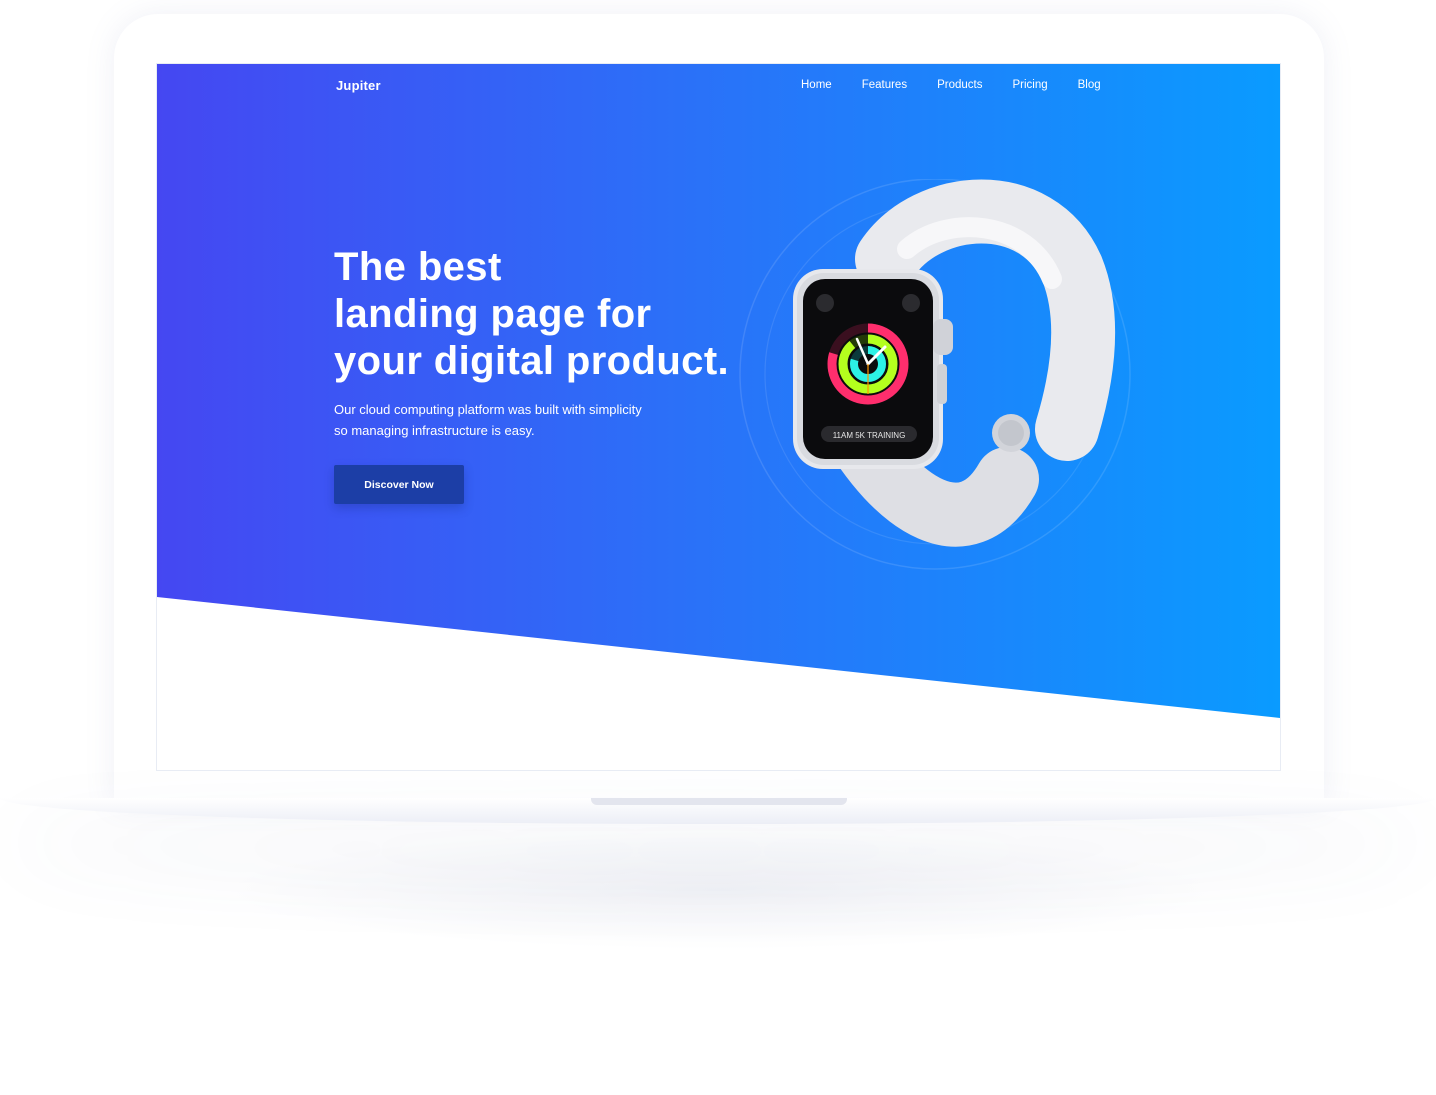  Describe the element at coordinates (532, 361) in the screenshot. I see `headline-line-3: your digital product.` at that location.